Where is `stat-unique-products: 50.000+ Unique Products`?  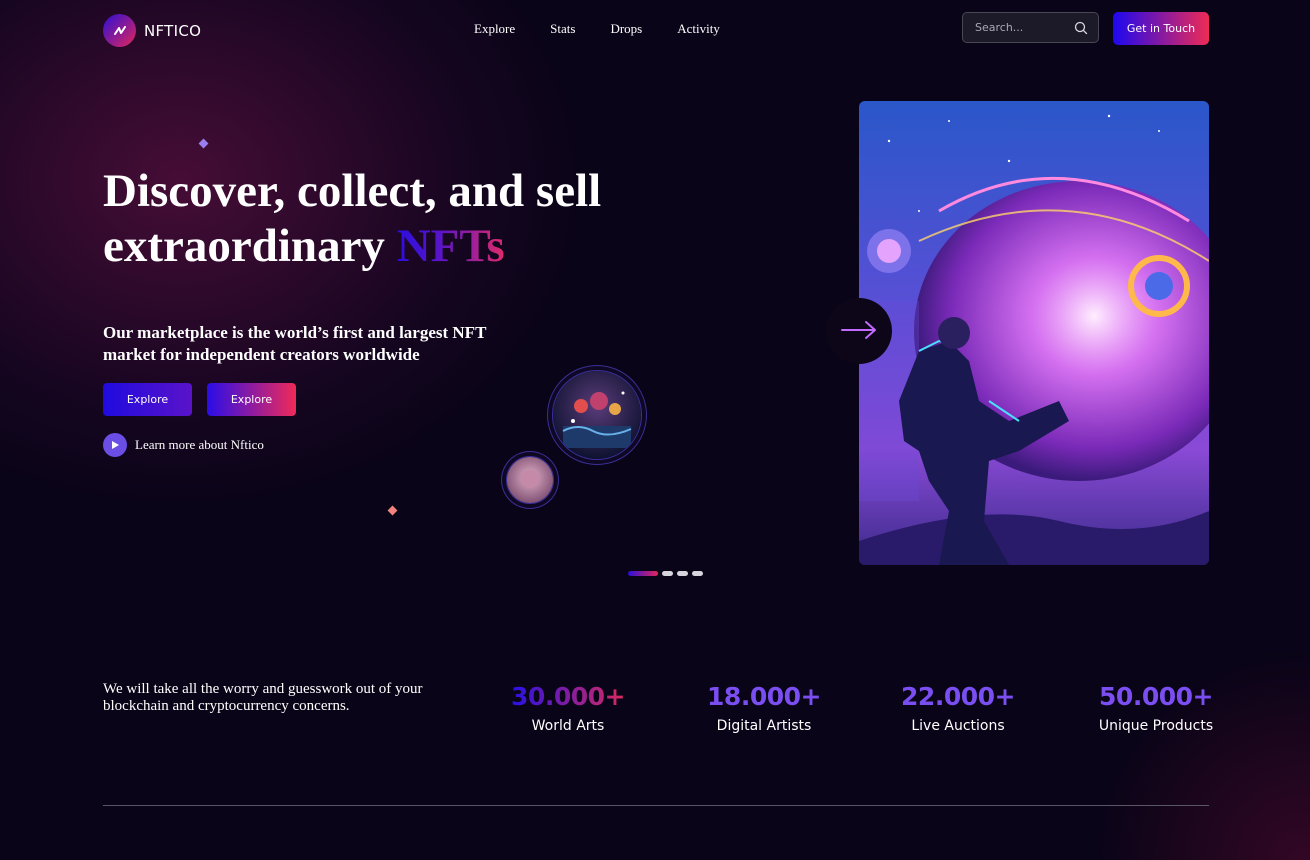 stat-unique-products: 50.000+ Unique Products is located at coordinates (1156, 708).